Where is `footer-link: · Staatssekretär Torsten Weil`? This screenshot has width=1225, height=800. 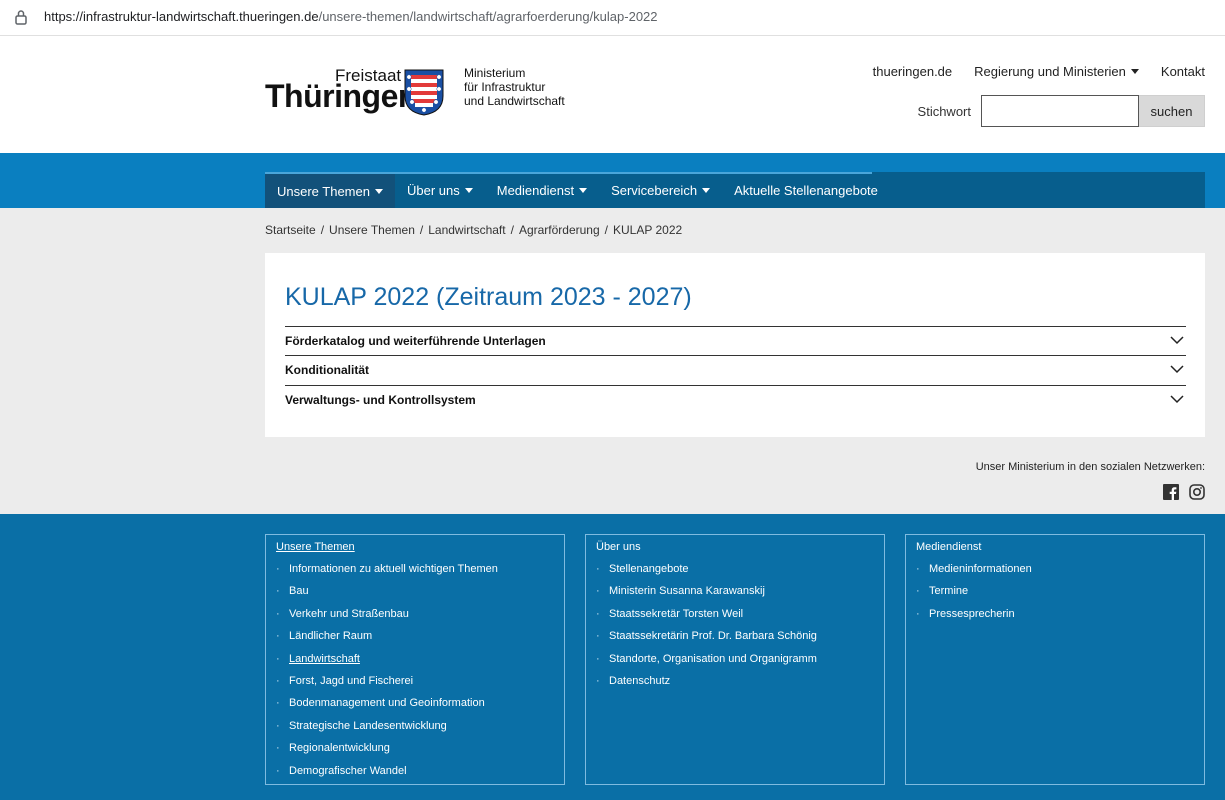
footer-link: · Staatssekretär Torsten Weil is located at coordinates (706, 619).